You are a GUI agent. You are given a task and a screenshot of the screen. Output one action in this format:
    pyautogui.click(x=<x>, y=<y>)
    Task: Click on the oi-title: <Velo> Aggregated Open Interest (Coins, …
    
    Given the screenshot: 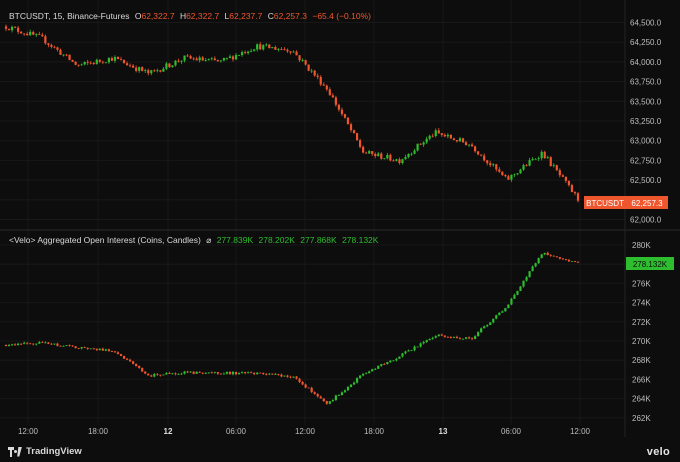 What is the action you would take?
    pyautogui.click(x=105, y=240)
    